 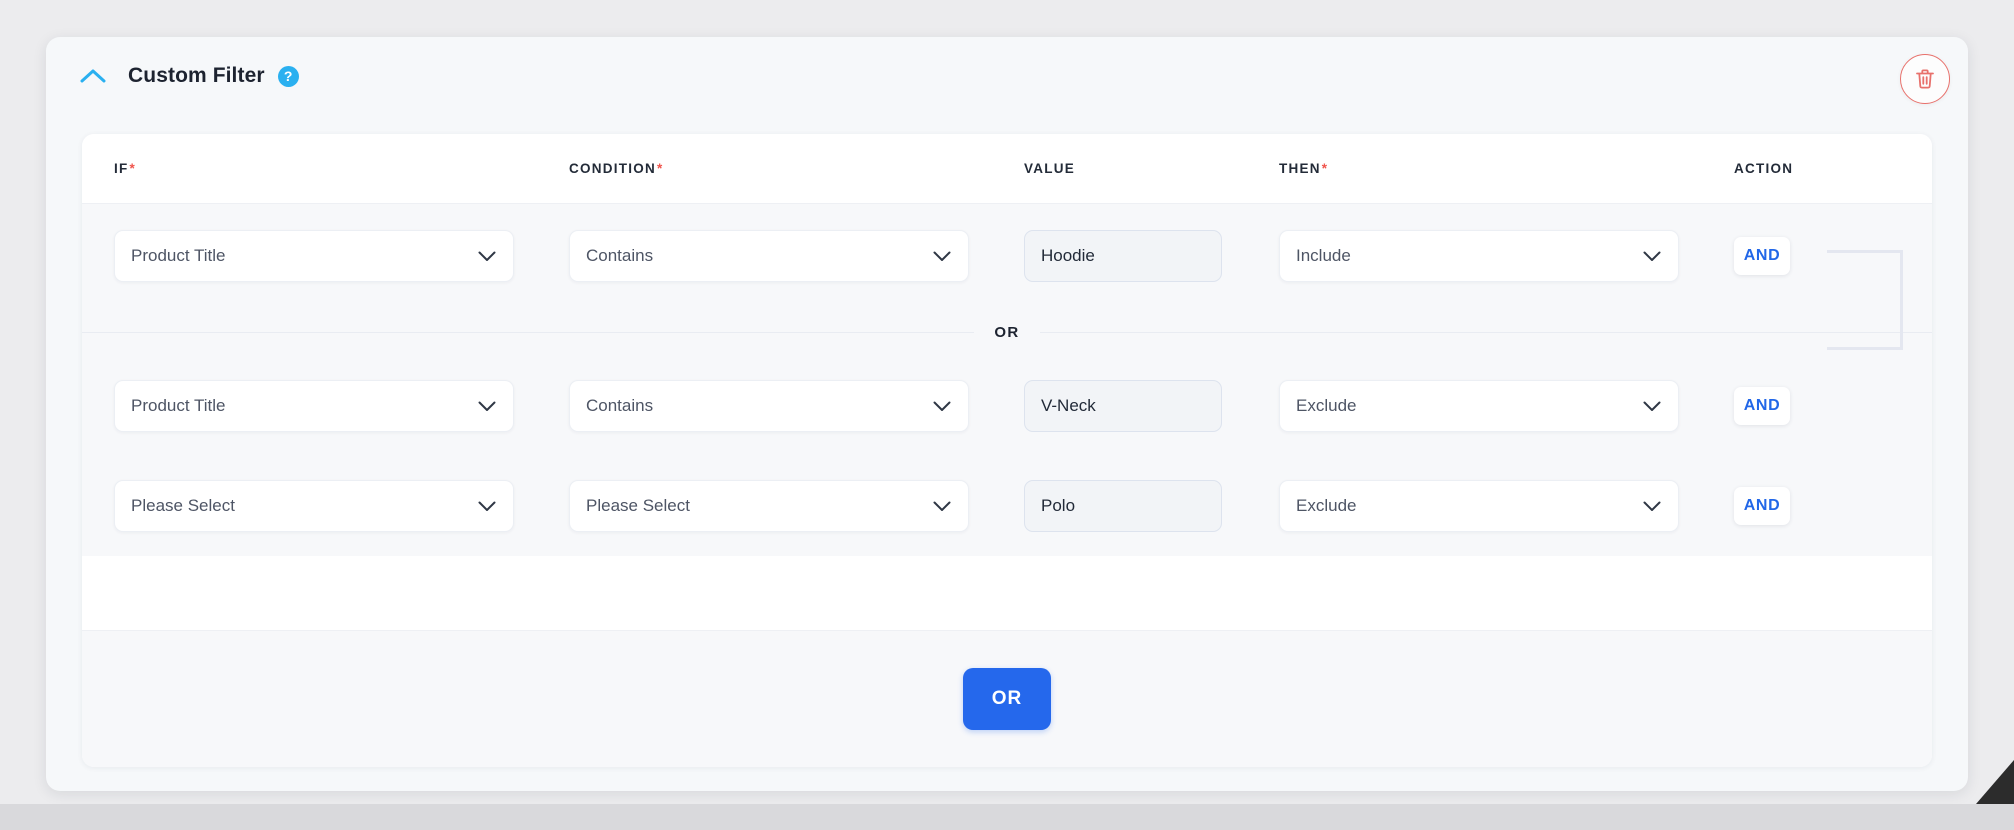 What do you see at coordinates (1762, 256) in the screenshot?
I see `and-button-row-1: AND` at bounding box center [1762, 256].